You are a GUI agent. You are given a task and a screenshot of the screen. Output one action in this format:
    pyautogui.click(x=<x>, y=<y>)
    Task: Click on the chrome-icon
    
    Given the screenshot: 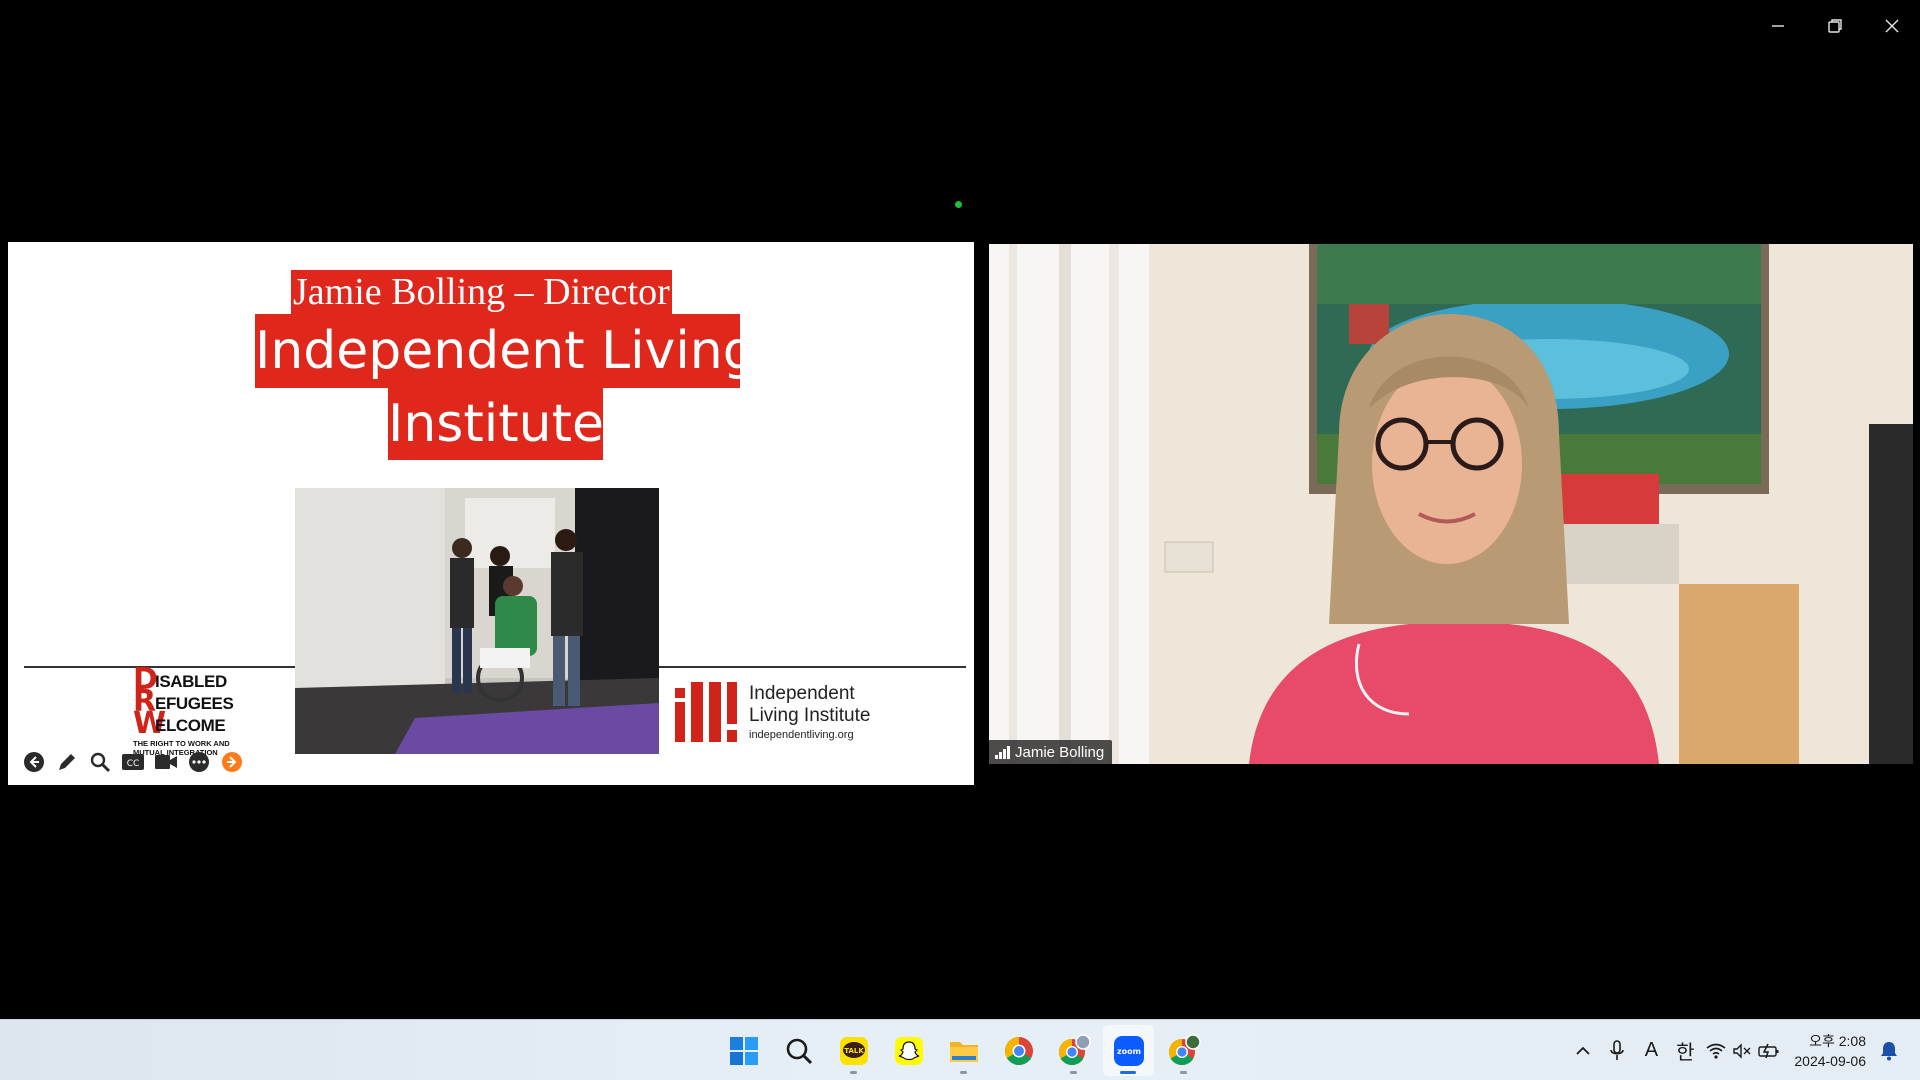 What is the action you would take?
    pyautogui.click(x=1018, y=1050)
    